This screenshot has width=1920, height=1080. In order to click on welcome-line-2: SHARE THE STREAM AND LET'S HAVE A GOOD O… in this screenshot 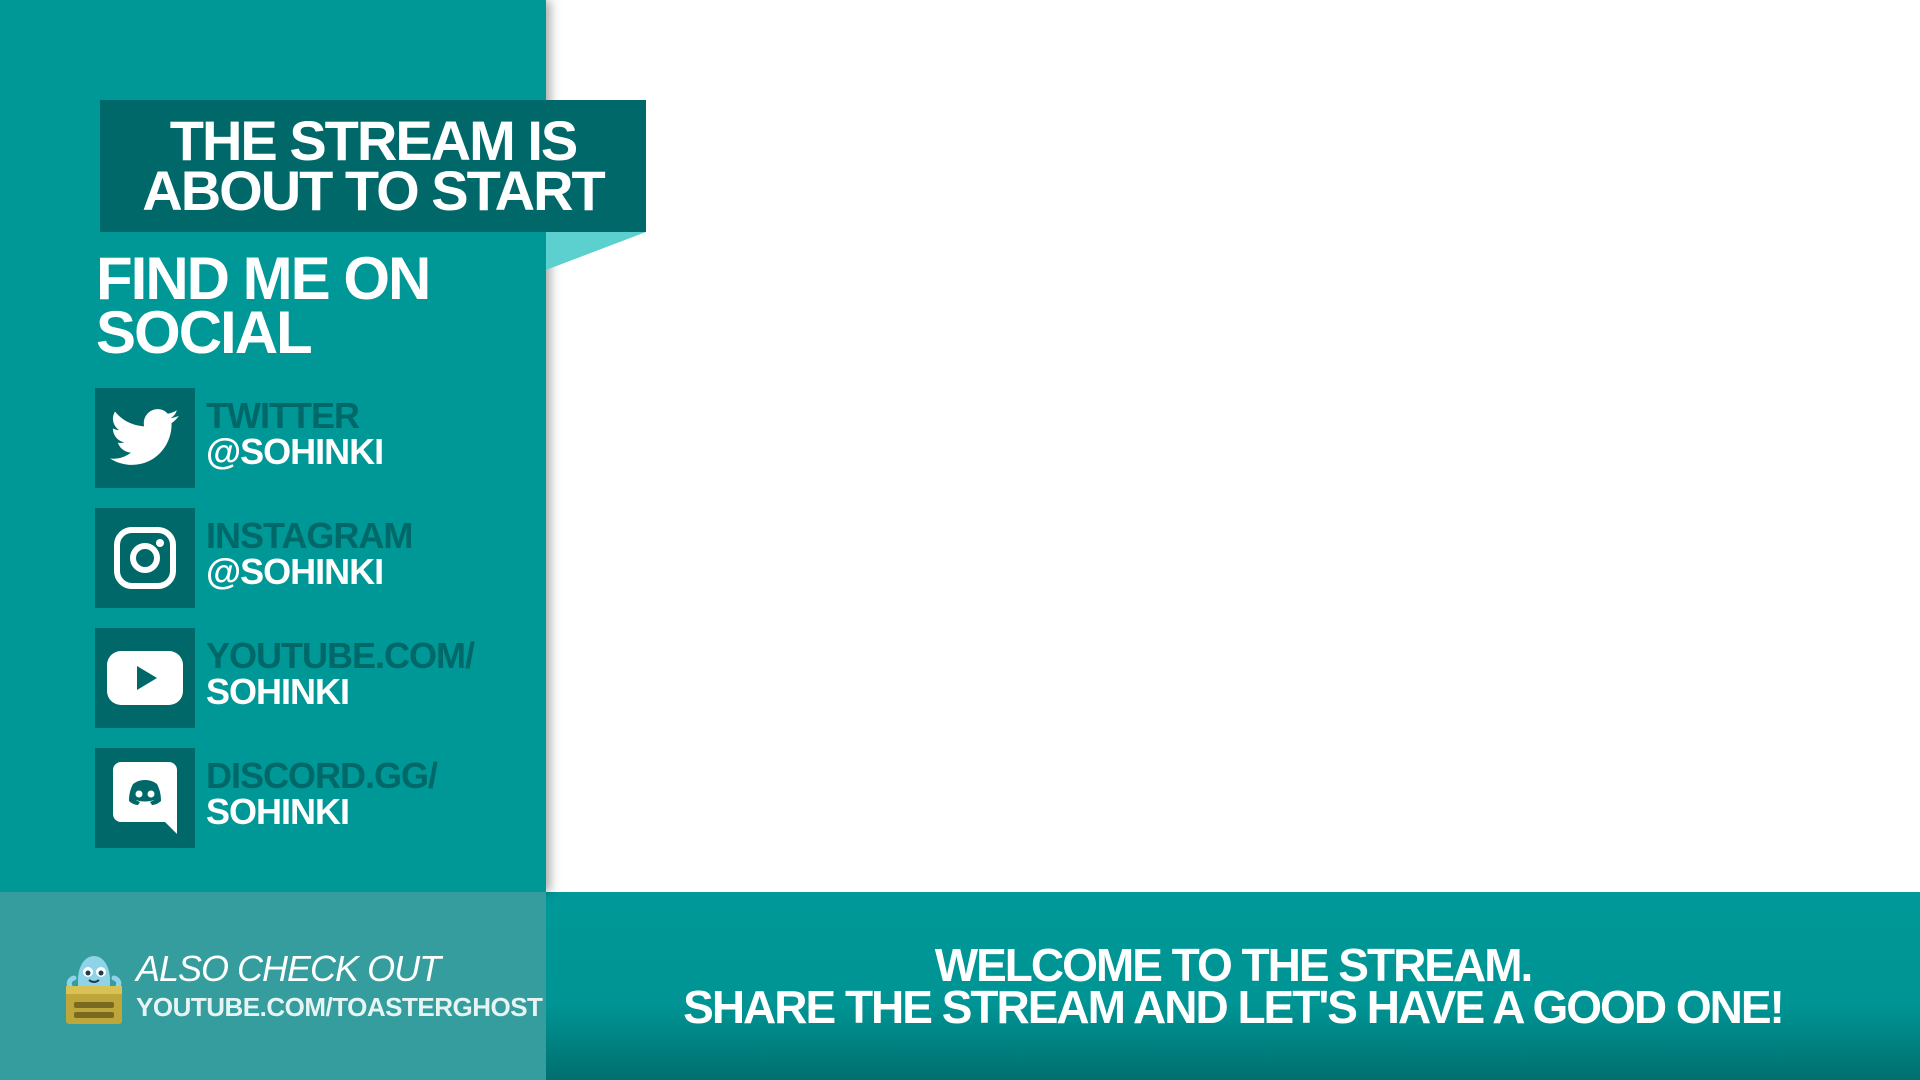, I will do `click(1234, 1007)`.